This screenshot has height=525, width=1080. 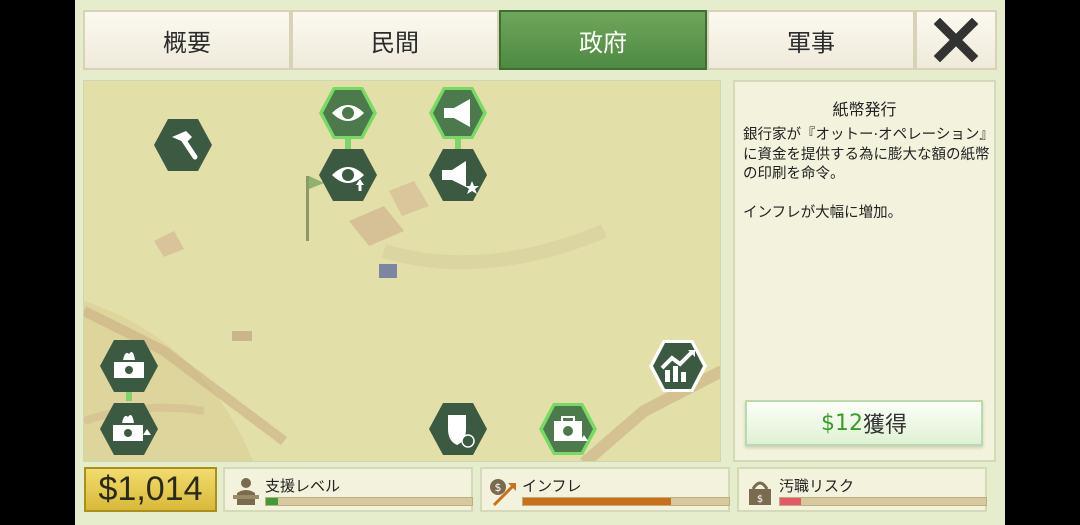 I want to click on tab-civilian-label: 民間, so click(x=395, y=42).